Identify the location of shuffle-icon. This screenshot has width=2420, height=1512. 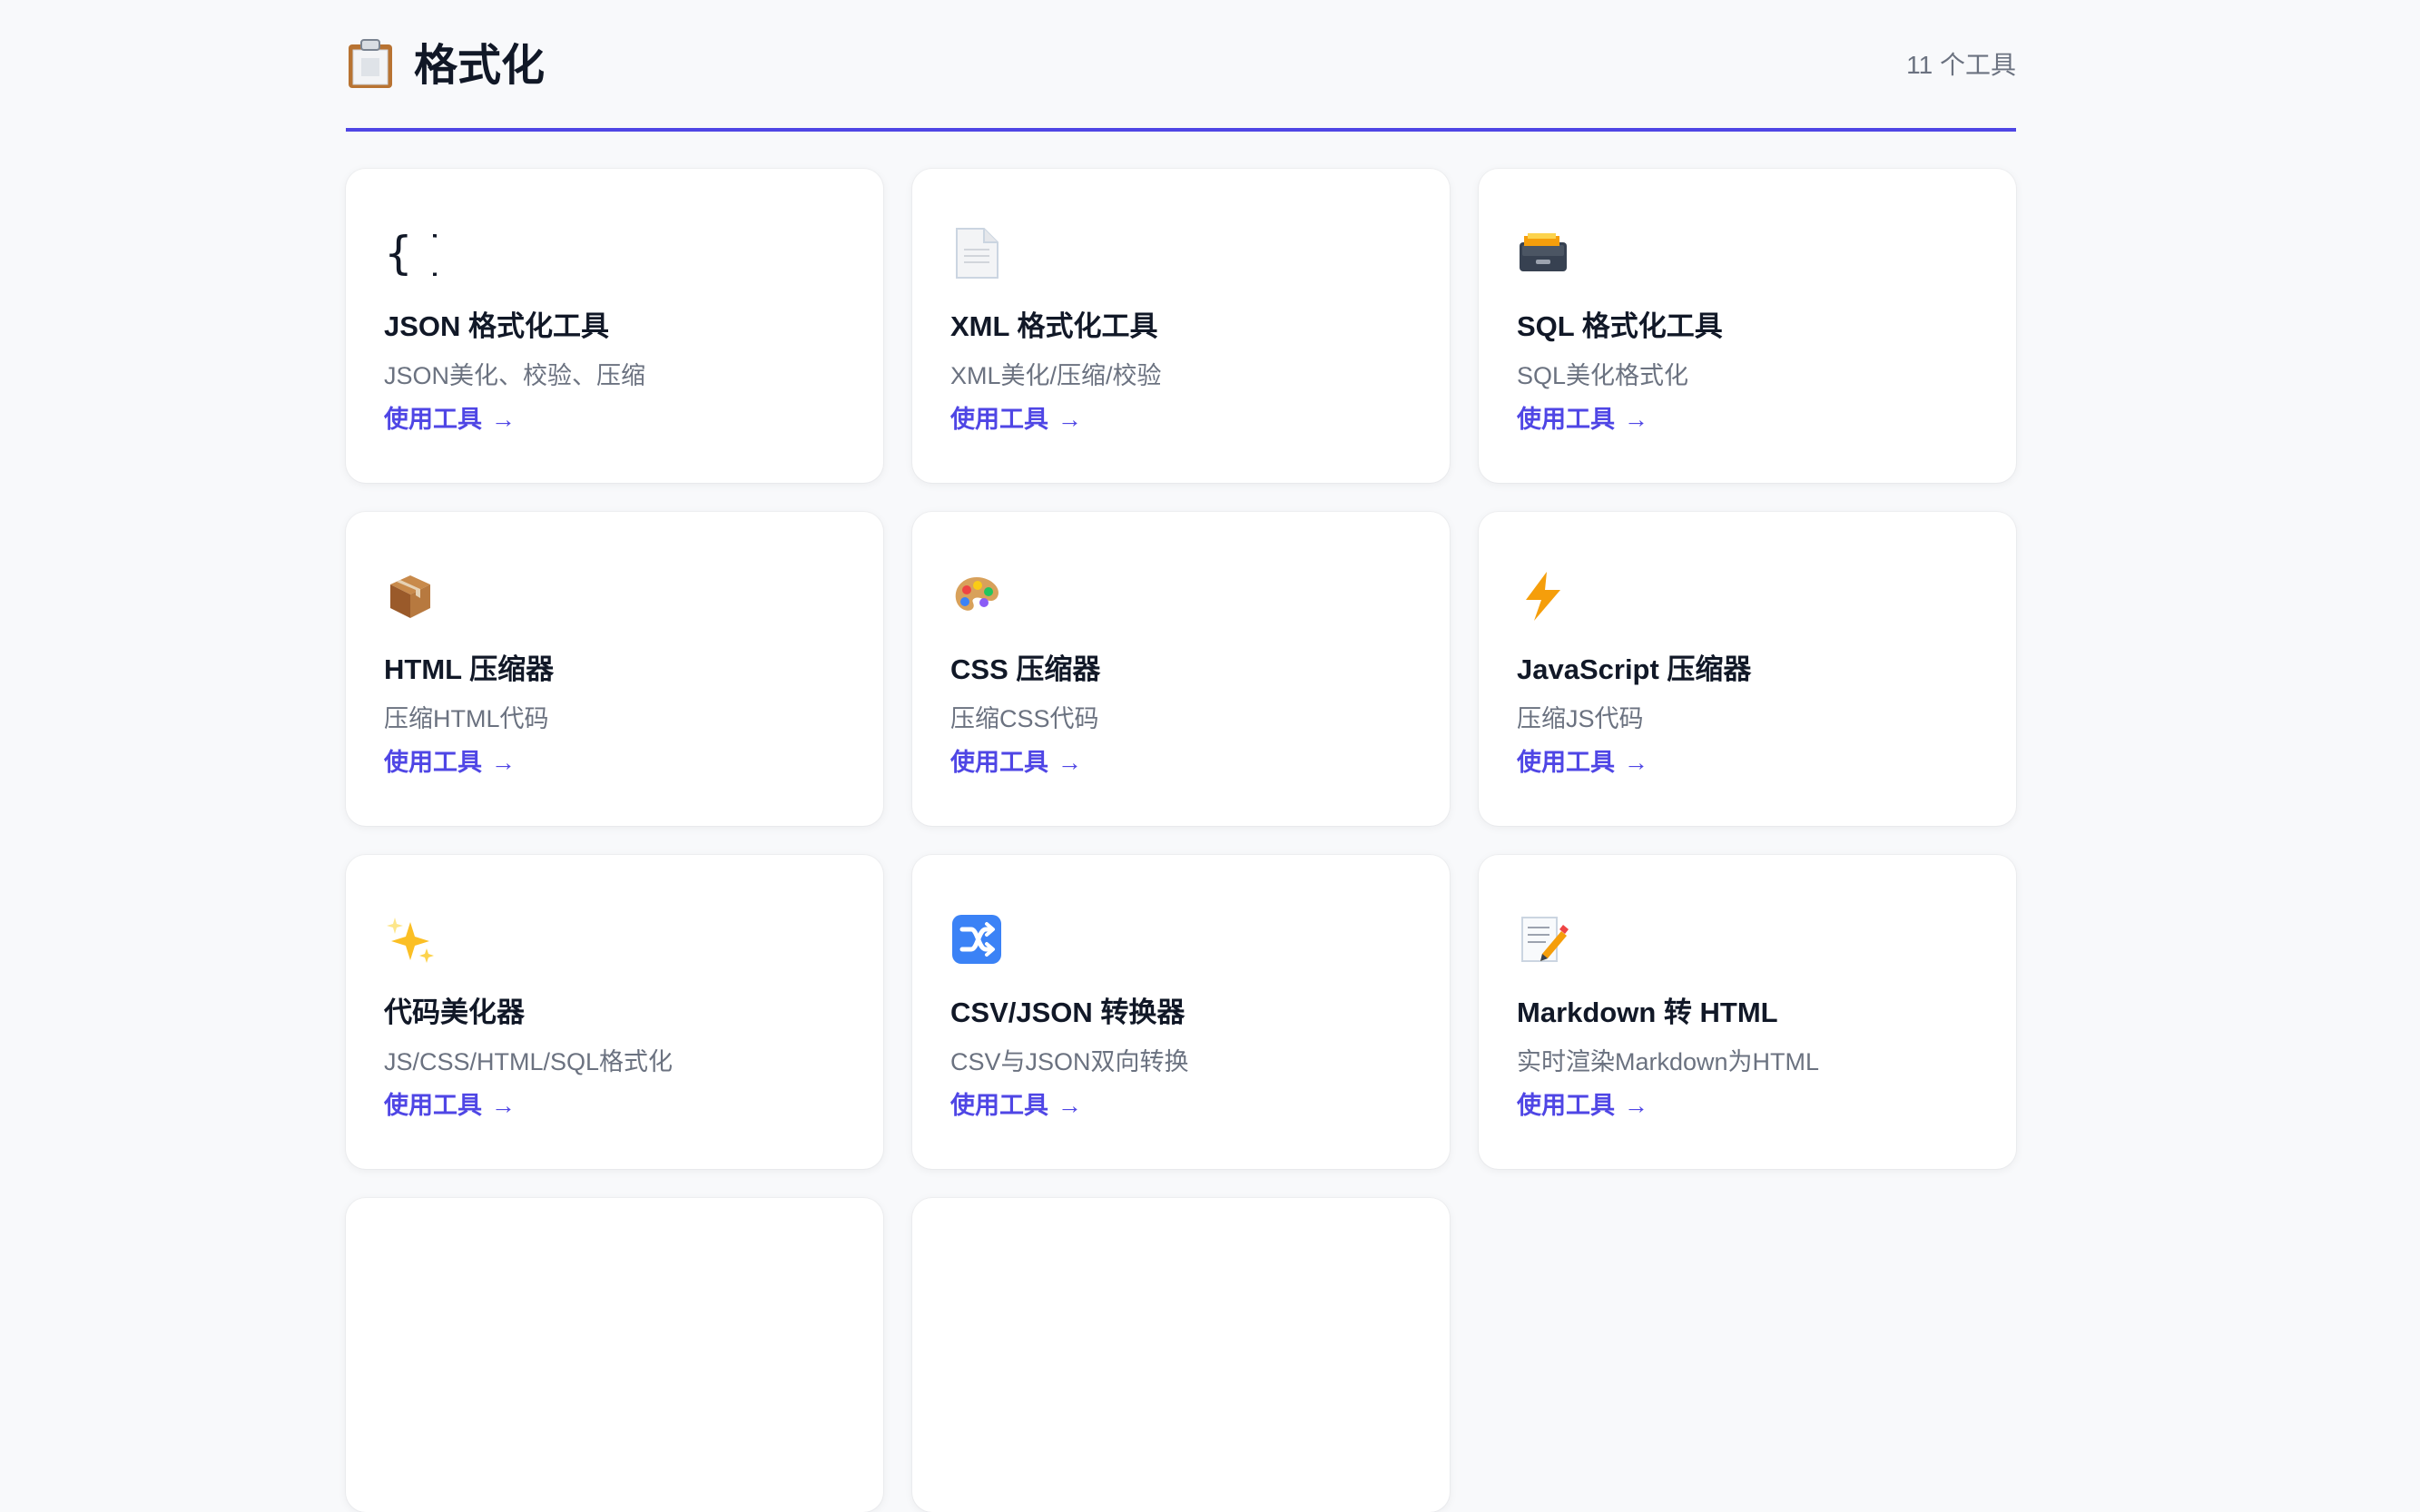
(977, 939).